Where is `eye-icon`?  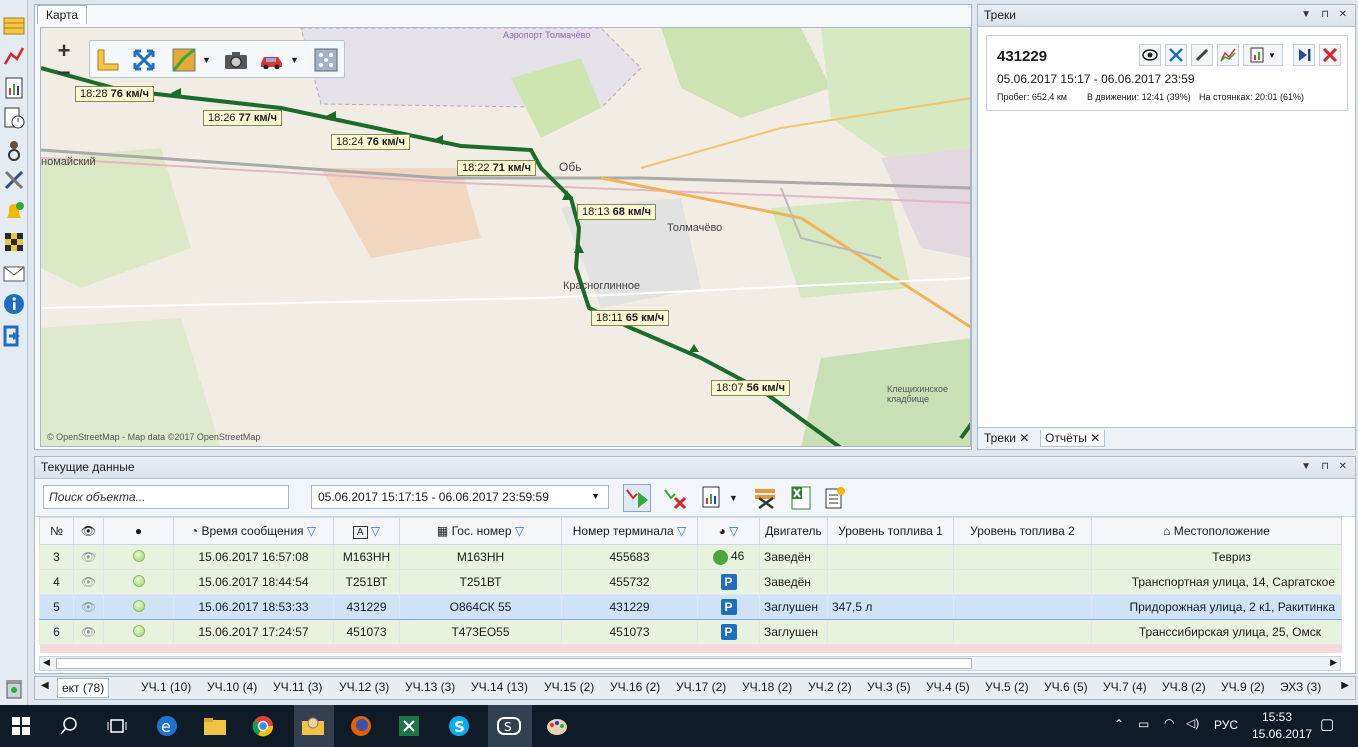 eye-icon is located at coordinates (1150, 55).